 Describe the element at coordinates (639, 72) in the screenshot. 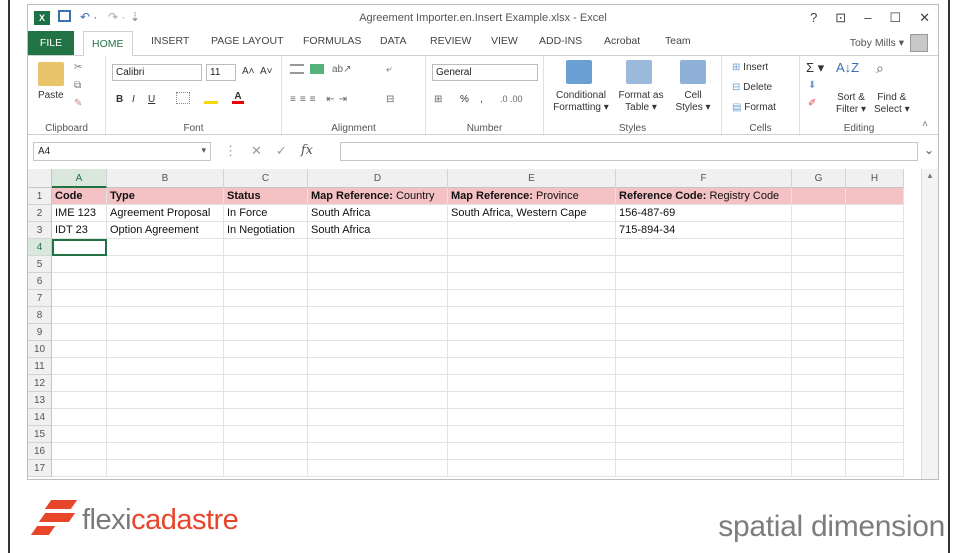

I see `format-as-table-icon` at that location.